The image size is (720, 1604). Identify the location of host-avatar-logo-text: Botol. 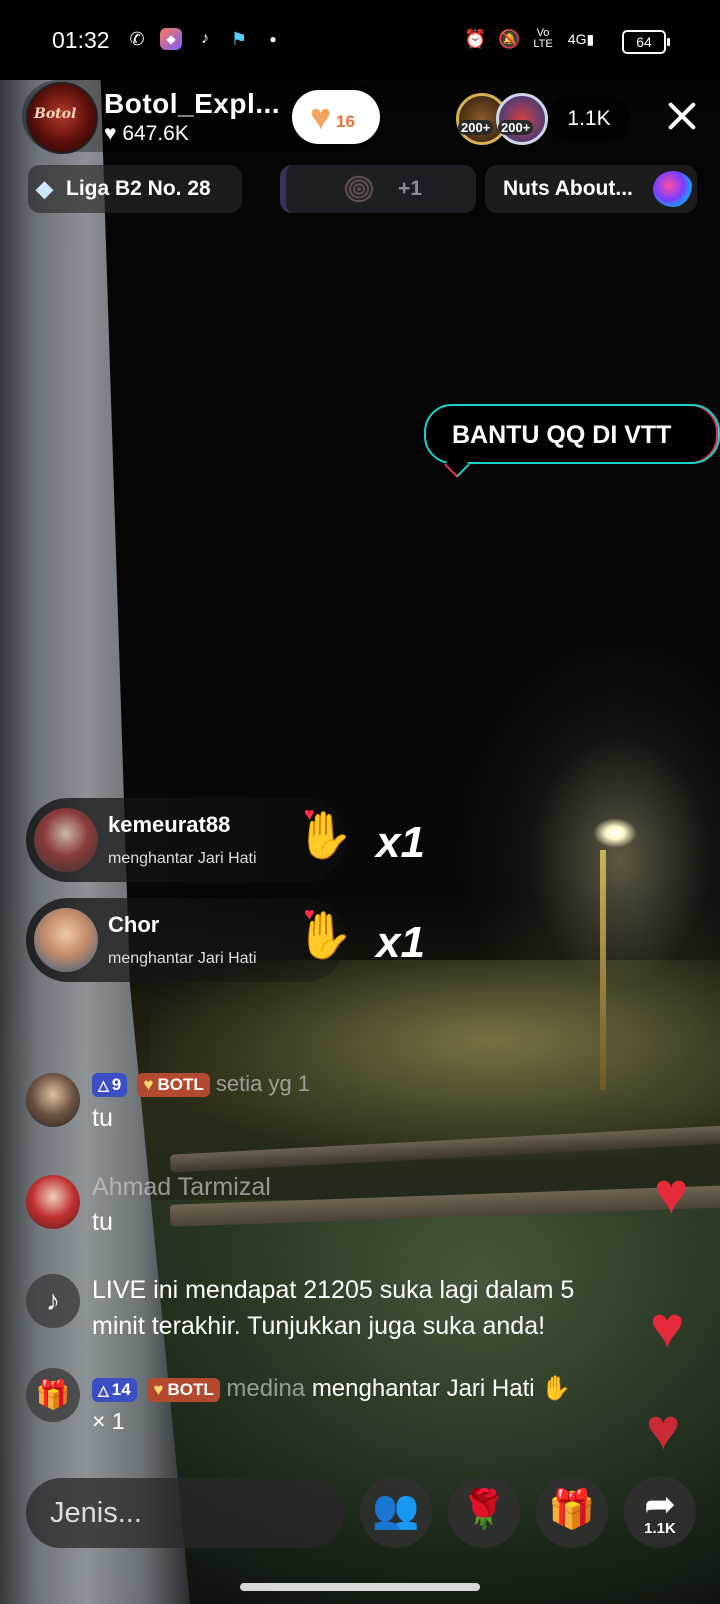
(55, 114).